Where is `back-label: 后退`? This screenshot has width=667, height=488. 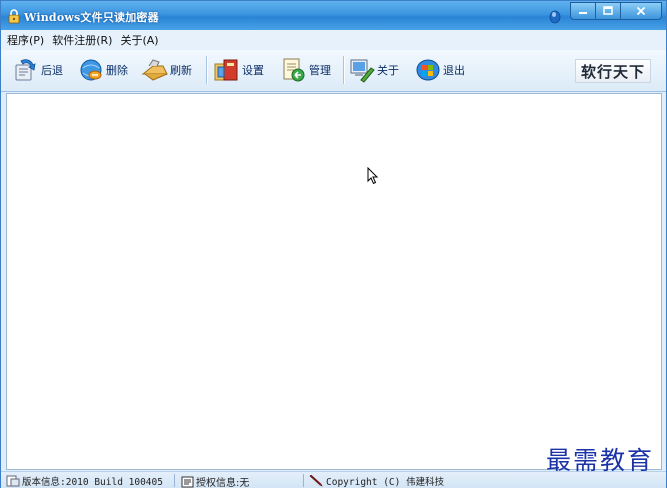 back-label: 后退 is located at coordinates (52, 70).